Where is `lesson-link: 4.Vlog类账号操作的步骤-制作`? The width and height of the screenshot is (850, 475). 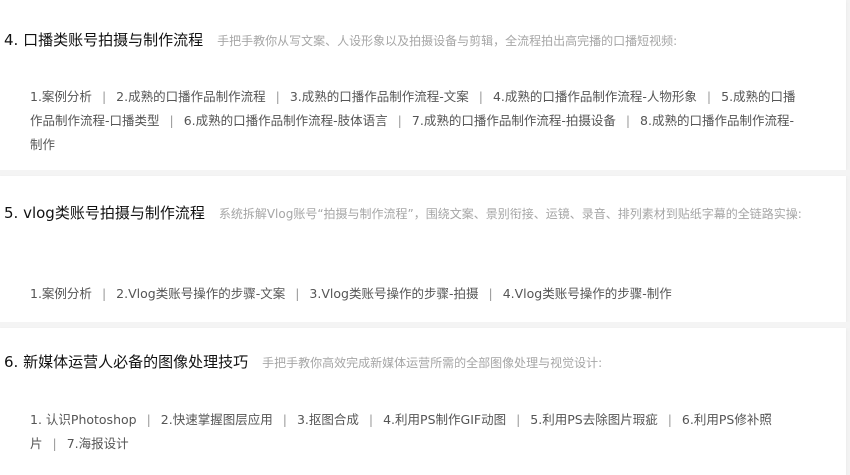 lesson-link: 4.Vlog类账号操作的步骤-制作 is located at coordinates (587, 293).